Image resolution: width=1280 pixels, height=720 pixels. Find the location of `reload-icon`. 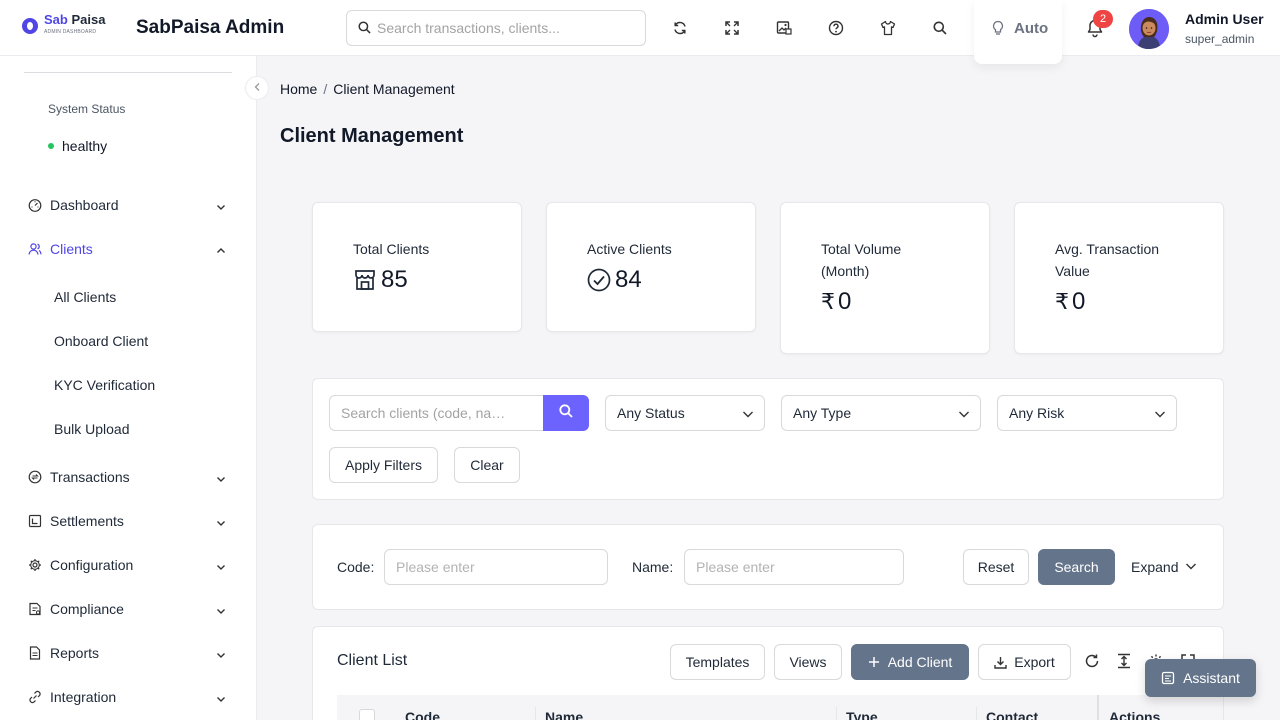

reload-icon is located at coordinates (1092, 661).